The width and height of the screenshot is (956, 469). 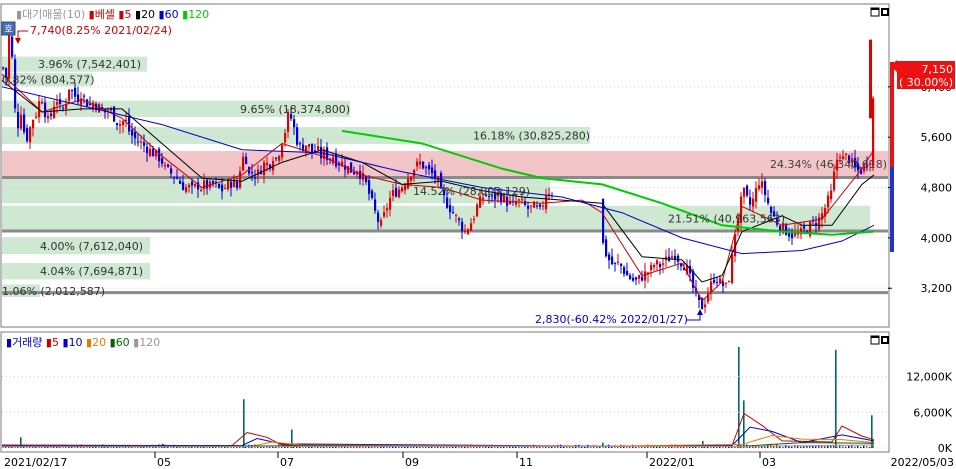 I want to click on supply-zone-label: 4.00% (7,612,040), so click(x=91, y=246).